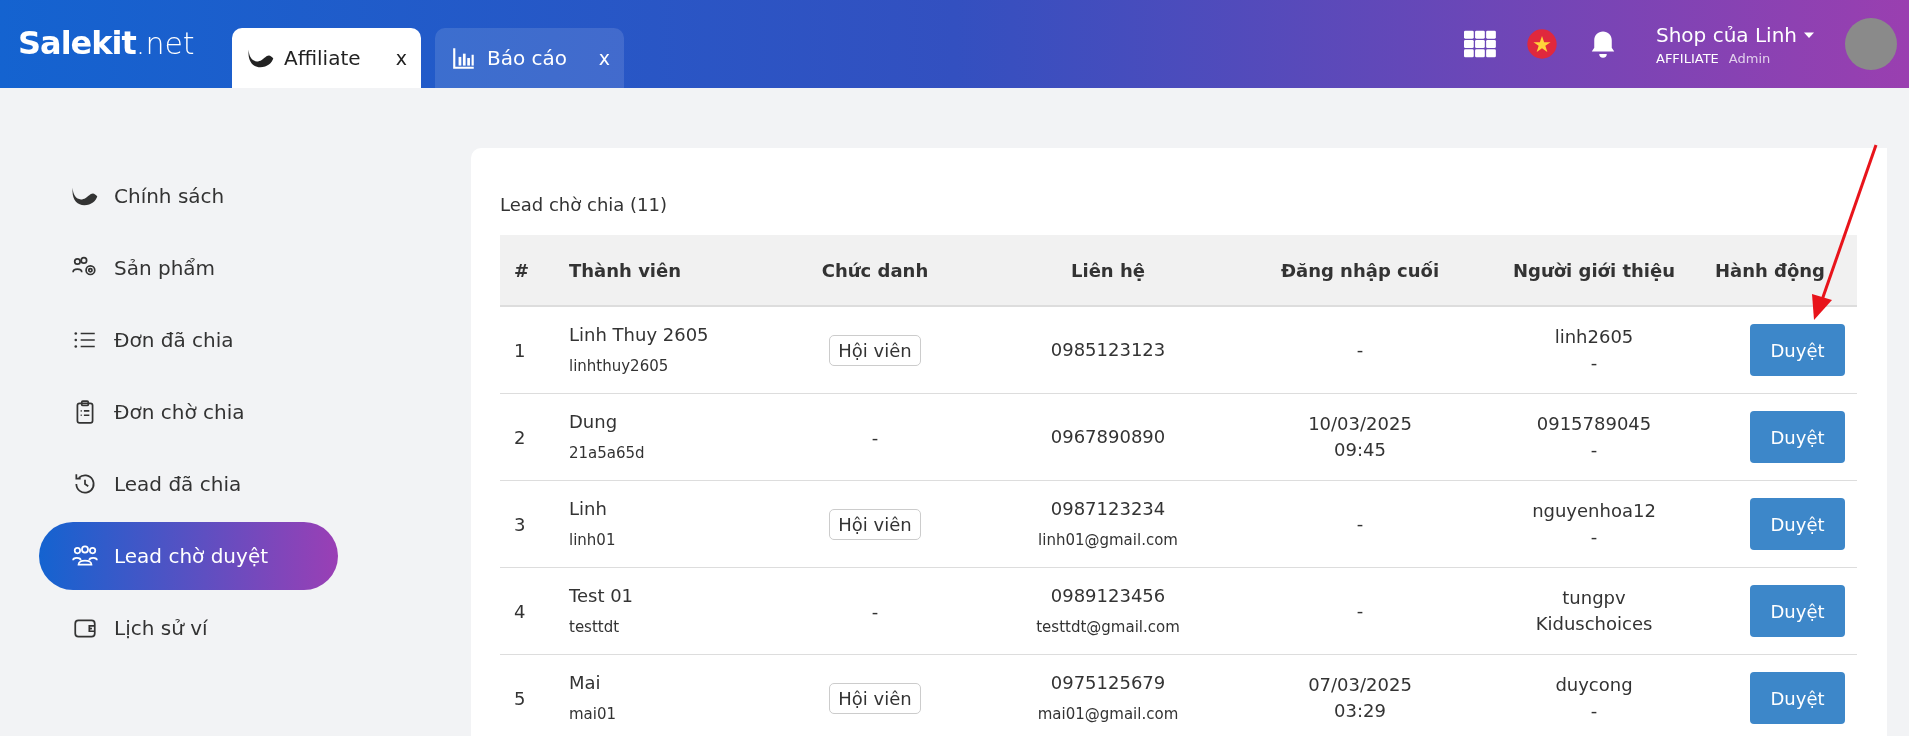  Describe the element at coordinates (188, 628) in the screenshot. I see `sidebar-item: Lịch sử ví` at that location.